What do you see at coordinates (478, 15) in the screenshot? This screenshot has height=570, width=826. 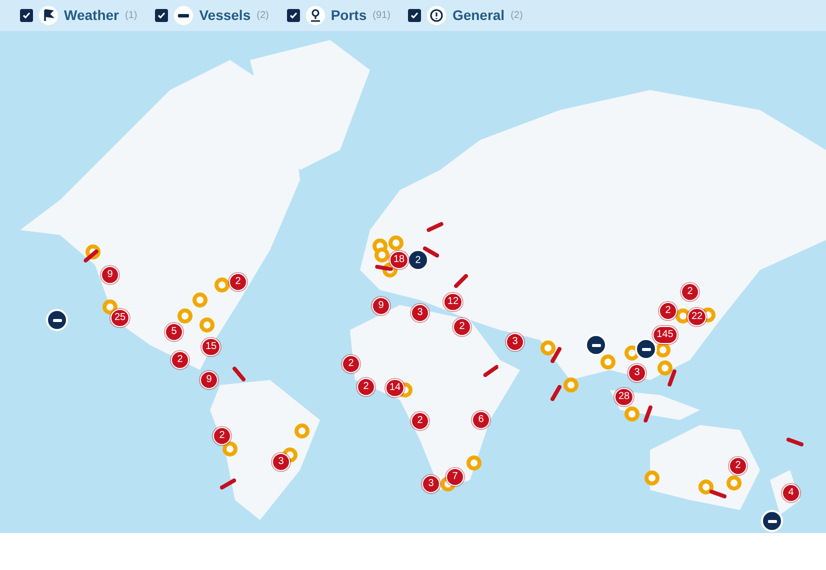 I see `filter-label: General` at bounding box center [478, 15].